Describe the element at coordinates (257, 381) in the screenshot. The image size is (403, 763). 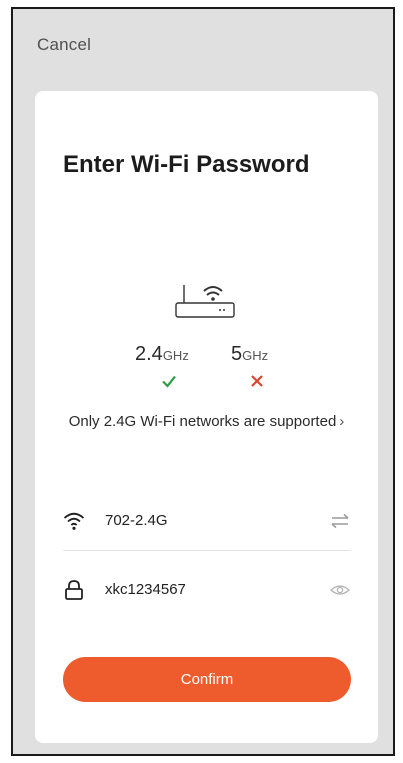
I see `cross-icon` at that location.